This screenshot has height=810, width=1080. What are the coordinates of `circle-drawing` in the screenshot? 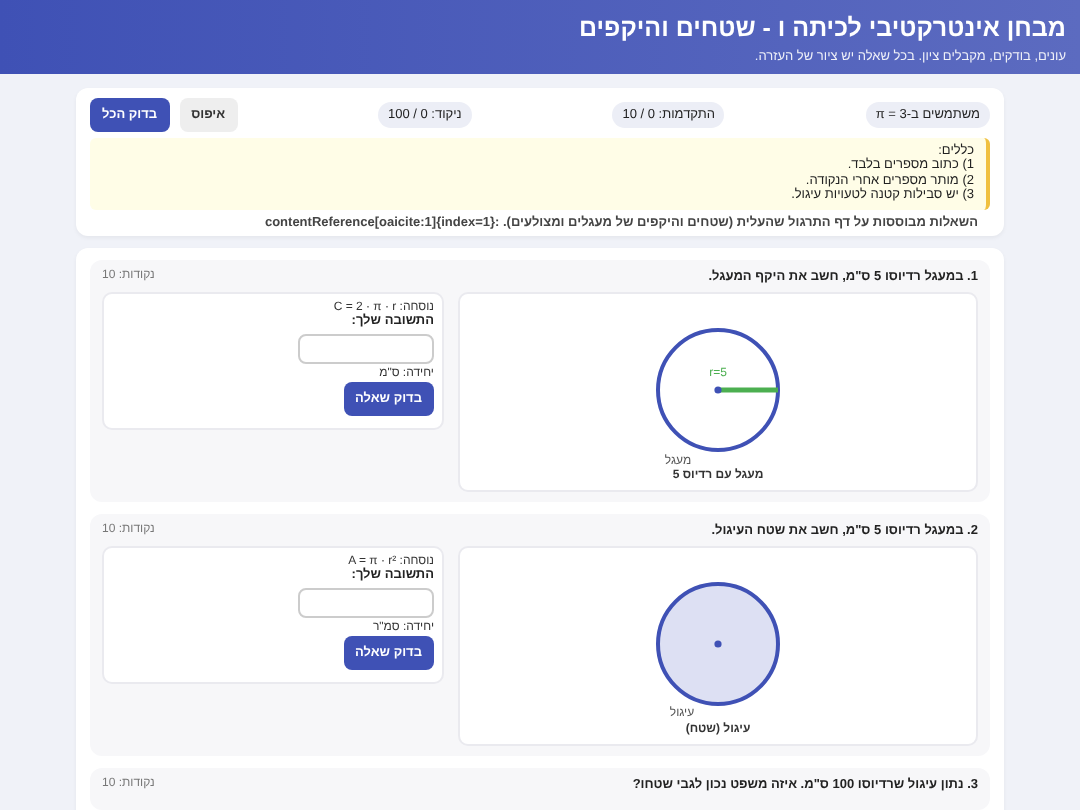 It's located at (718, 389).